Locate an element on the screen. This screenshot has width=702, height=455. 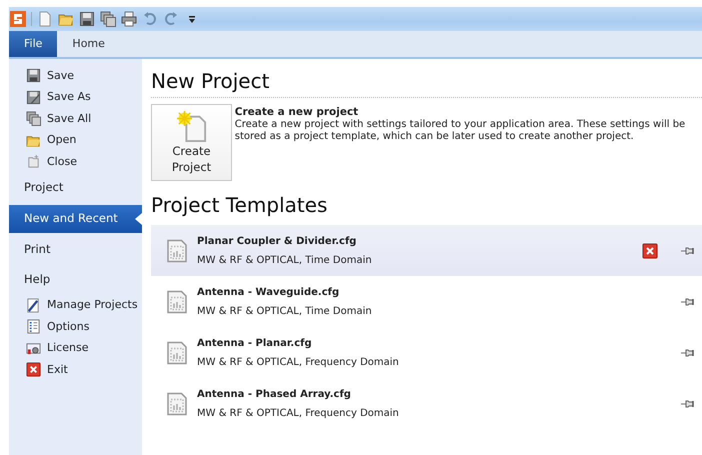
menu-item: Options is located at coordinates (75, 327).